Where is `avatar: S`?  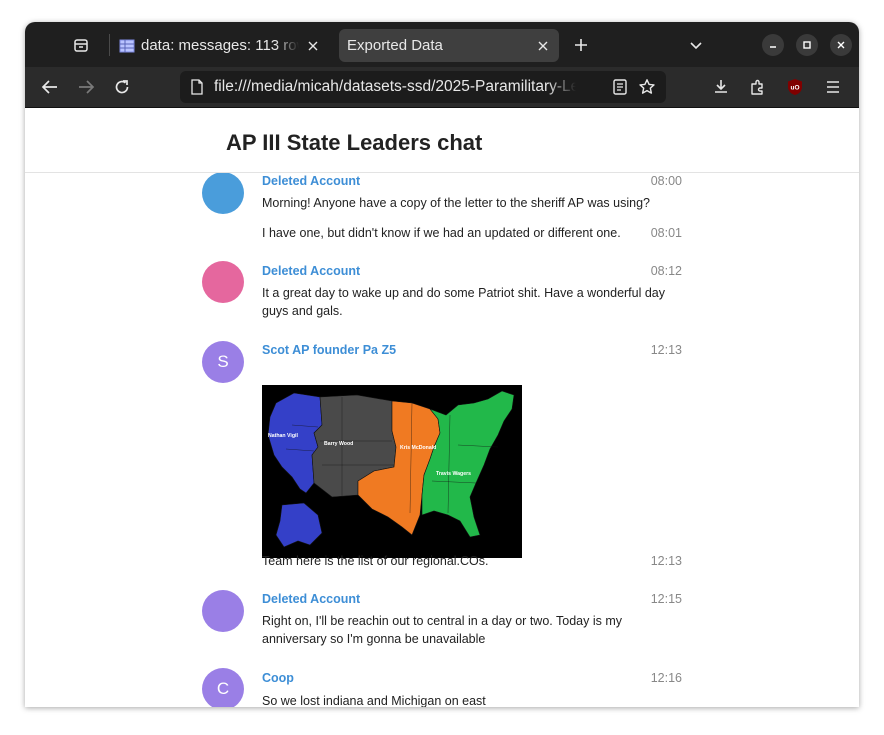
avatar: S is located at coordinates (223, 362).